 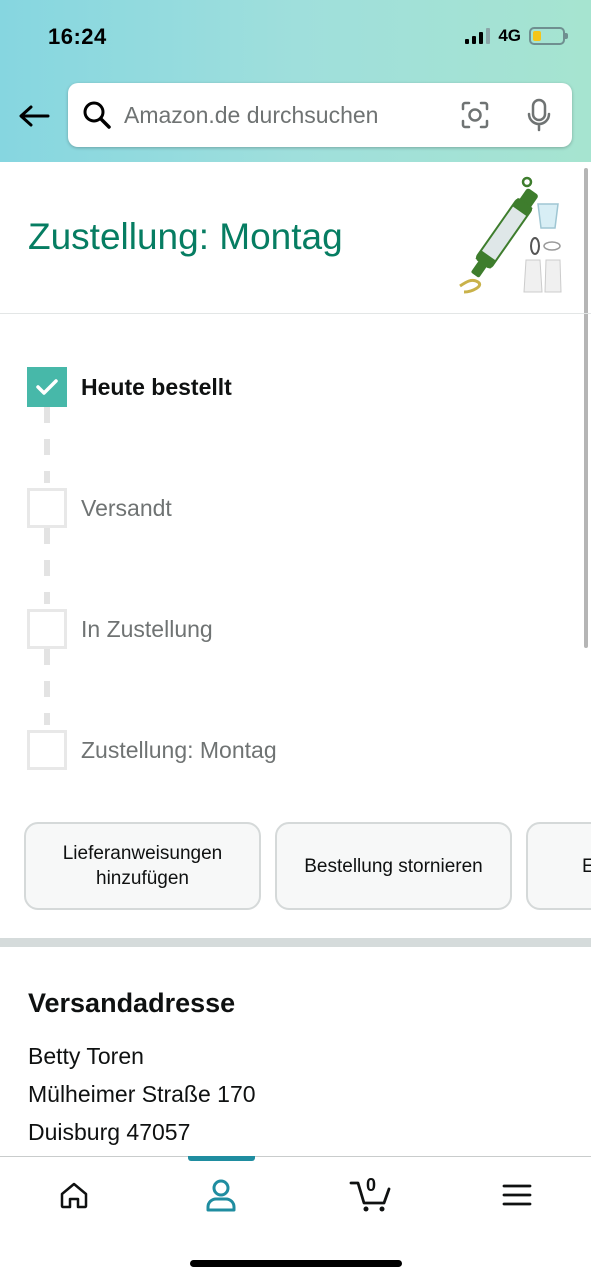 I want to click on nav-cart: 0, so click(x=371, y=1195).